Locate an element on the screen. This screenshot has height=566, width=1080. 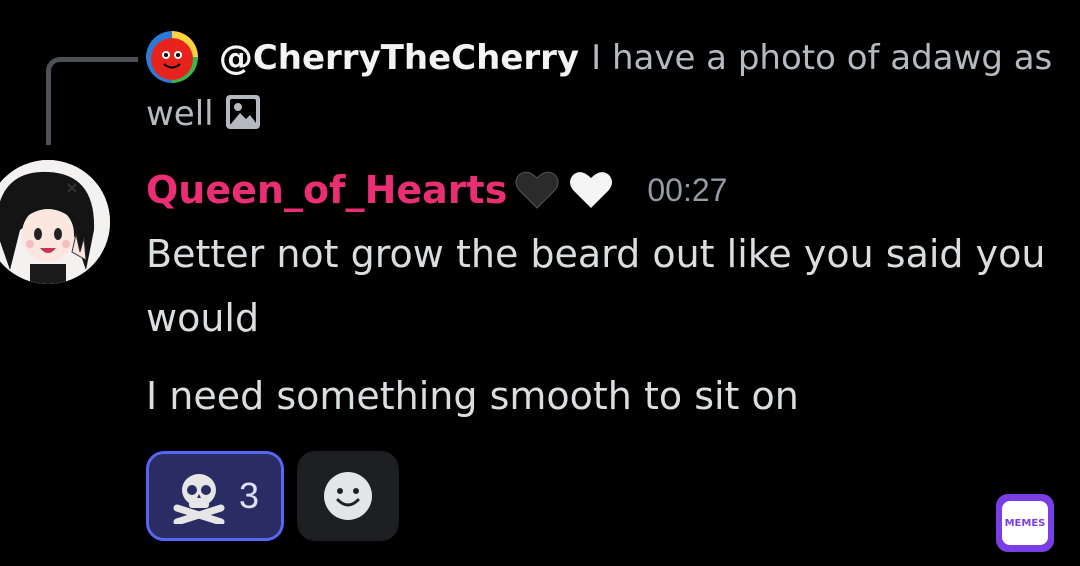
reply-avatar-icon is located at coordinates (172, 57).